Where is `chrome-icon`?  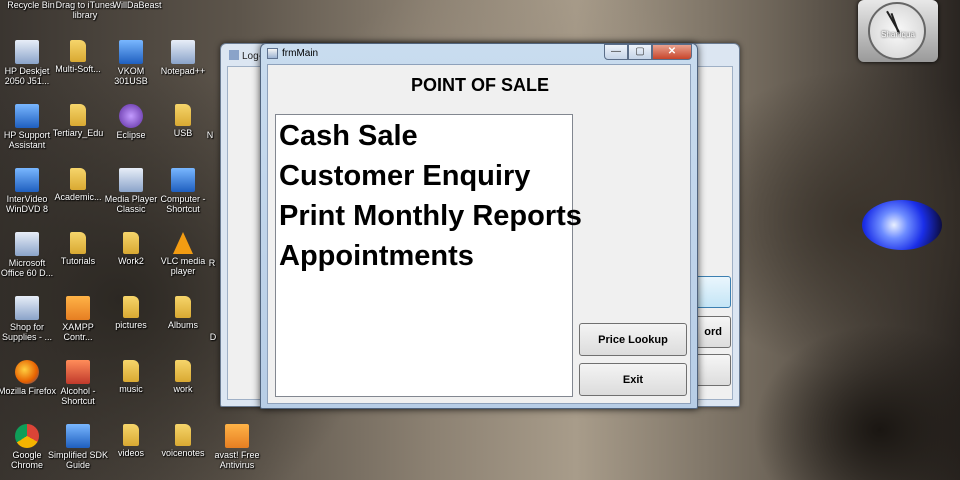
chrome-icon is located at coordinates (27, 436).